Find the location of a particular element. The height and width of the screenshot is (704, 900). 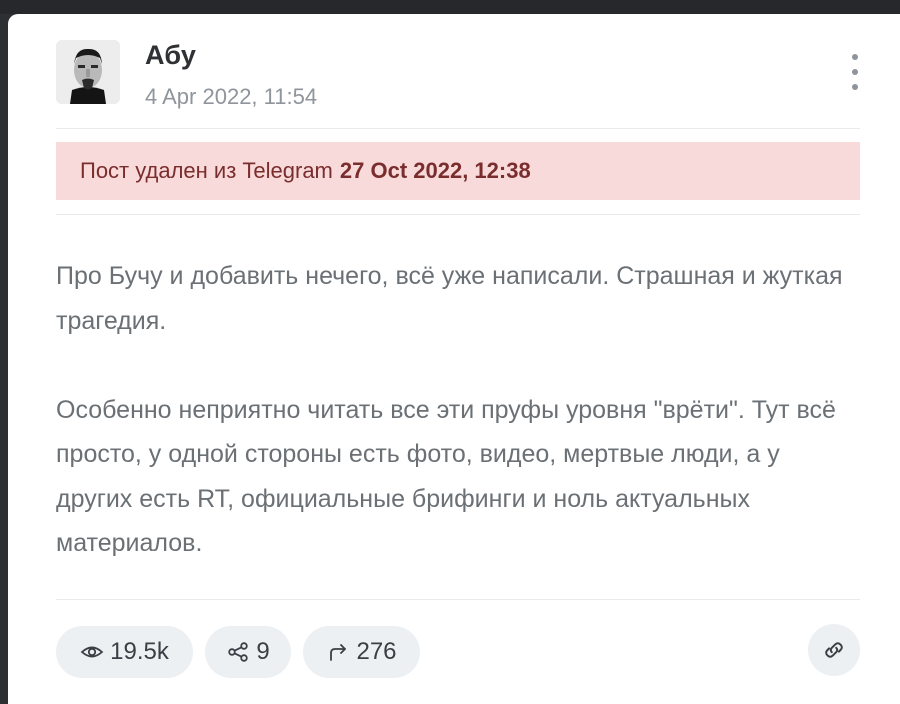

deleted-notice-text: Пост удален из Telegram is located at coordinates (206, 170).